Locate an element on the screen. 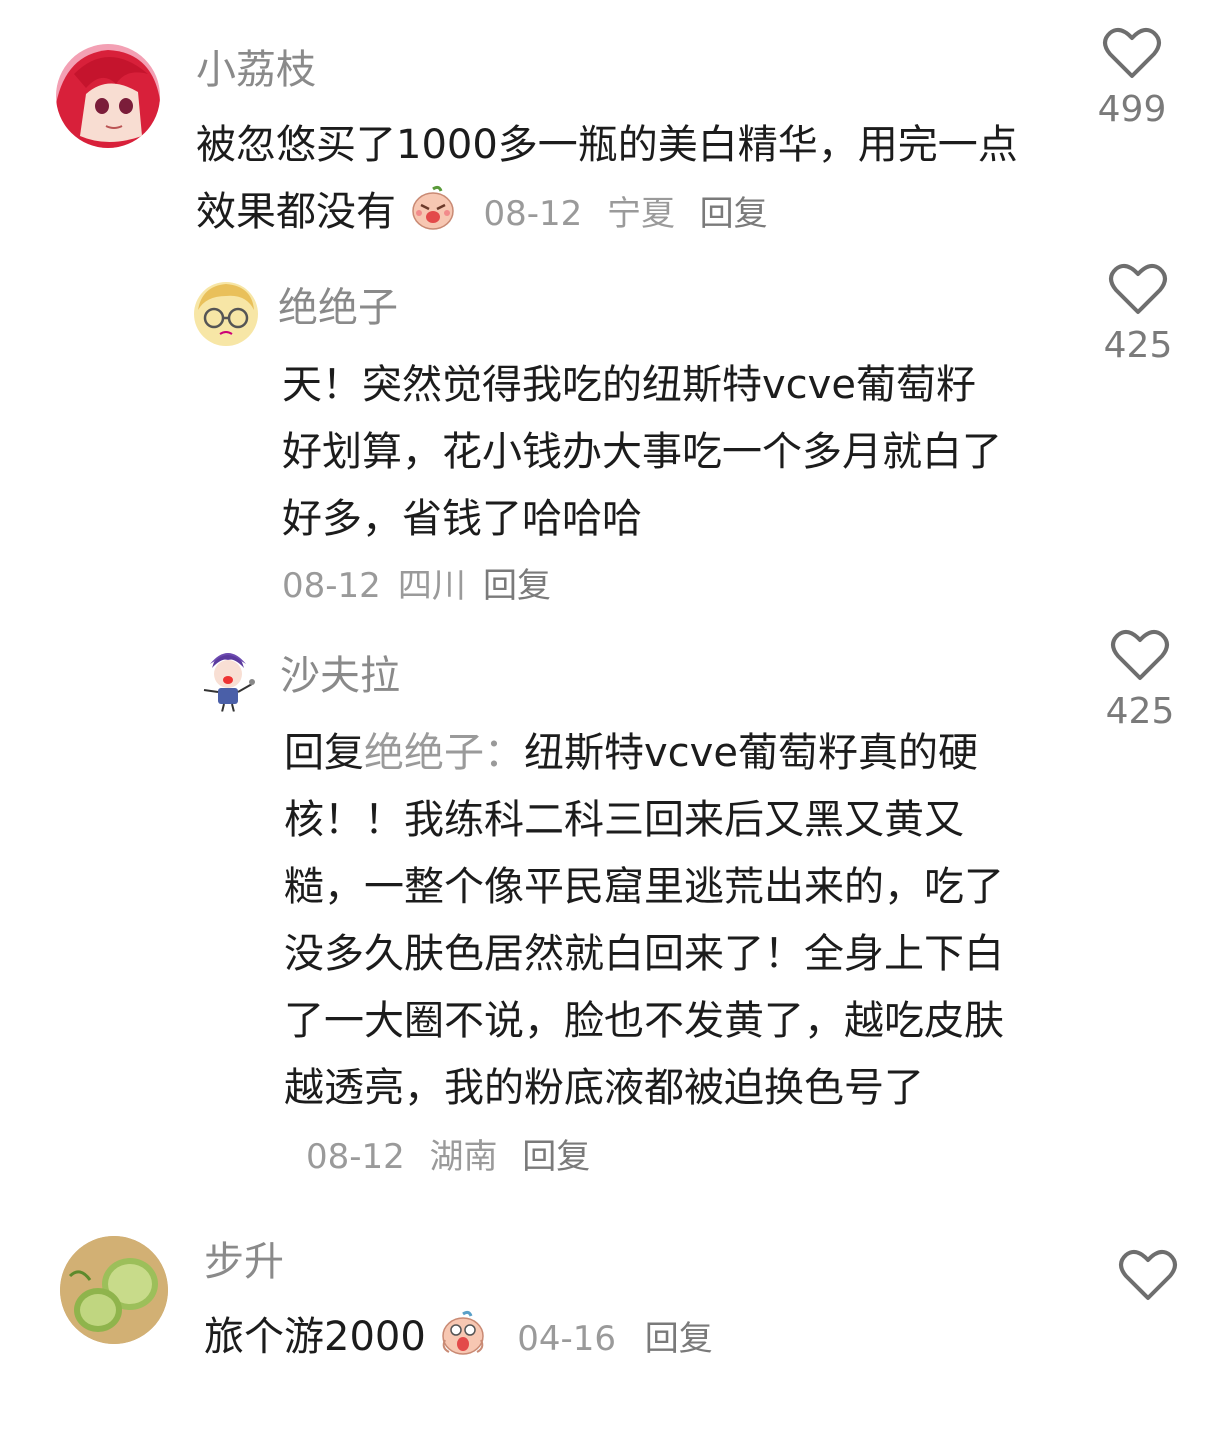  comment-location: 四川 is located at coordinates (431, 586).